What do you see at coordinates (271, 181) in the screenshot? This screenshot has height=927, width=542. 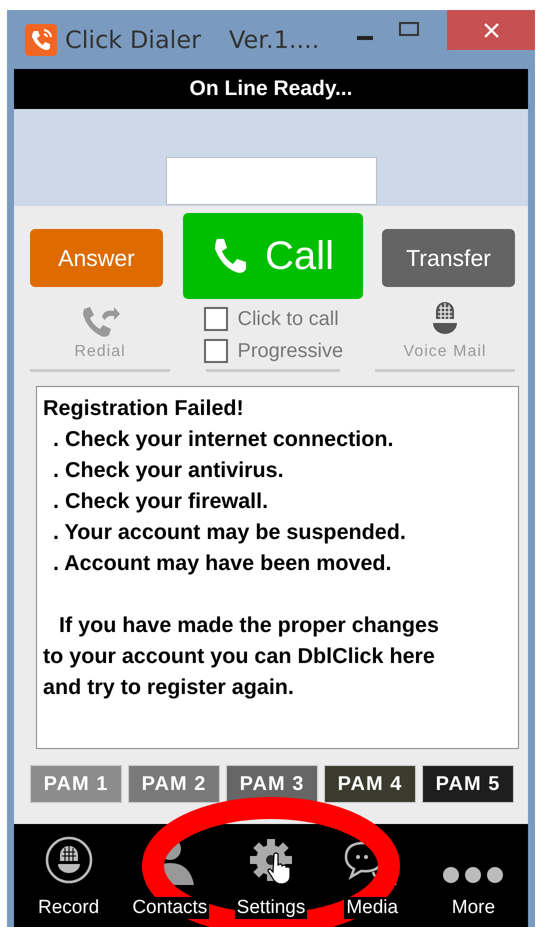 I see `number-input-field` at bounding box center [271, 181].